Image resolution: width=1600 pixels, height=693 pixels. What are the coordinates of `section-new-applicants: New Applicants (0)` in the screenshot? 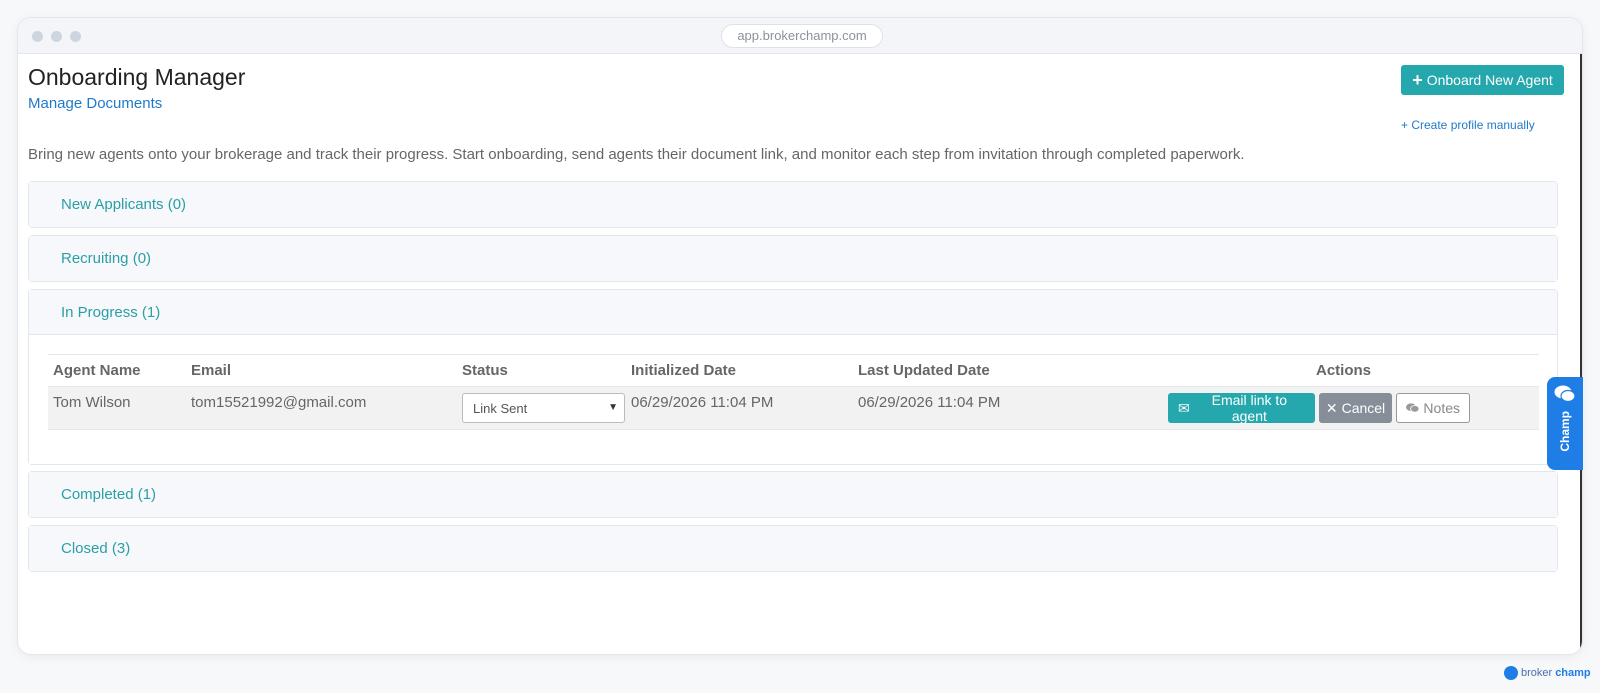 It's located at (793, 204).